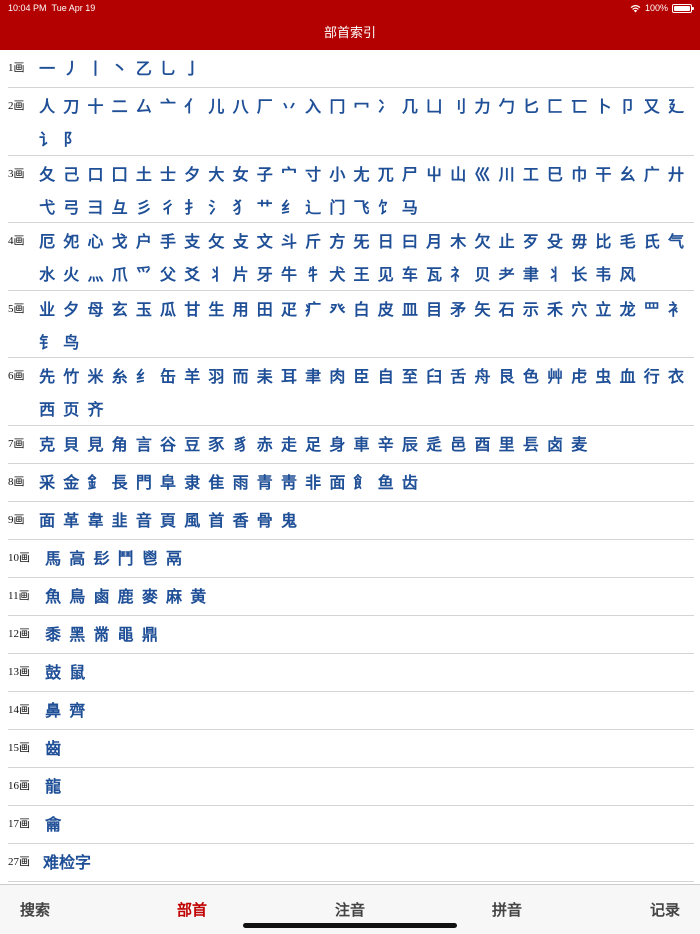  What do you see at coordinates (71, 274) in the screenshot?
I see `radical-char: 火` at bounding box center [71, 274].